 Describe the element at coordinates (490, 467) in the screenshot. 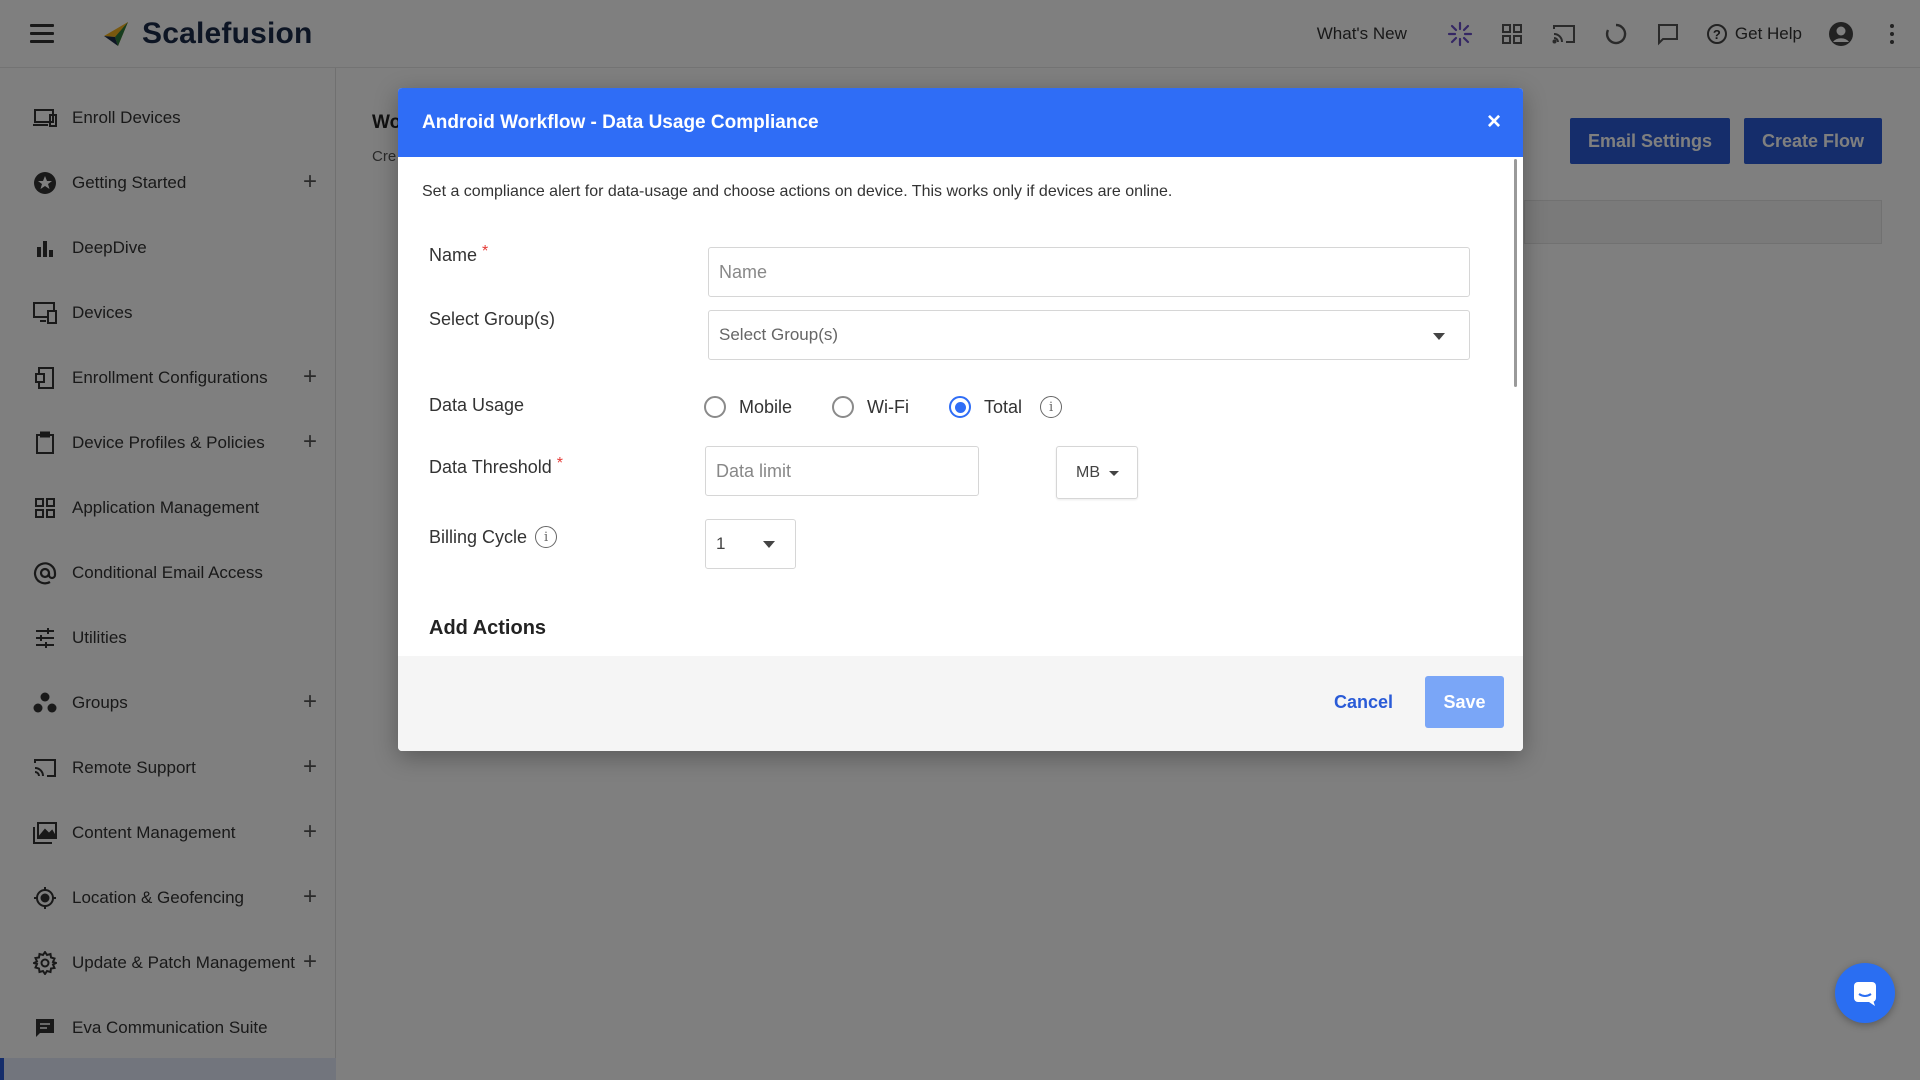

I see `threshold-label-text: Data Threshold` at that location.